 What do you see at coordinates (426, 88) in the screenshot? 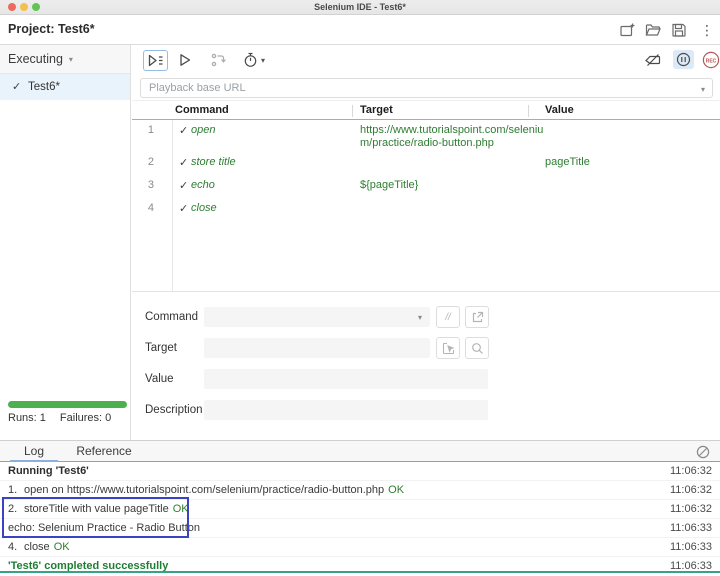
I see `playback-base-url-input` at bounding box center [426, 88].